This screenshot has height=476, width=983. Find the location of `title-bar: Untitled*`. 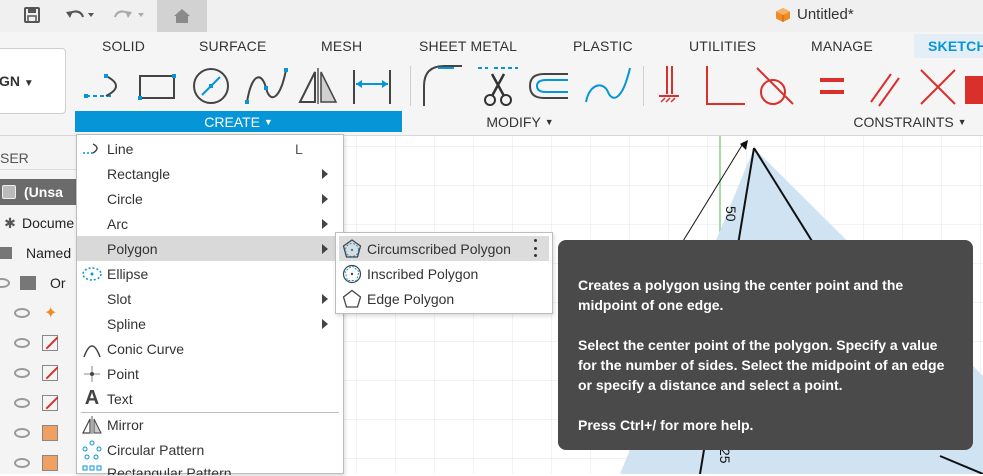

title-bar: Untitled* is located at coordinates (491, 16).